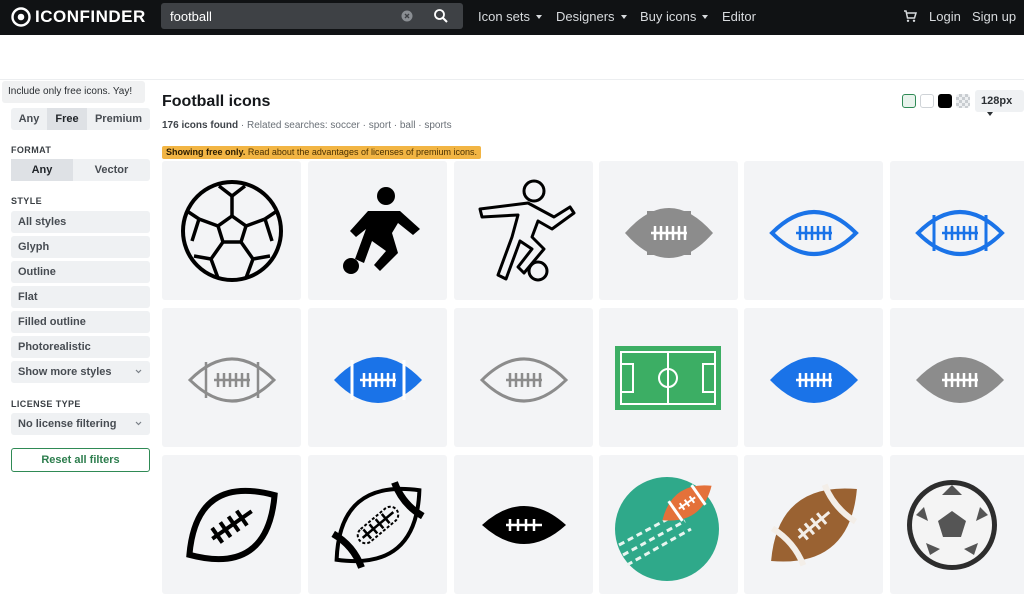 The height and width of the screenshot is (594, 1024). I want to click on nav-label: Designers, so click(585, 16).